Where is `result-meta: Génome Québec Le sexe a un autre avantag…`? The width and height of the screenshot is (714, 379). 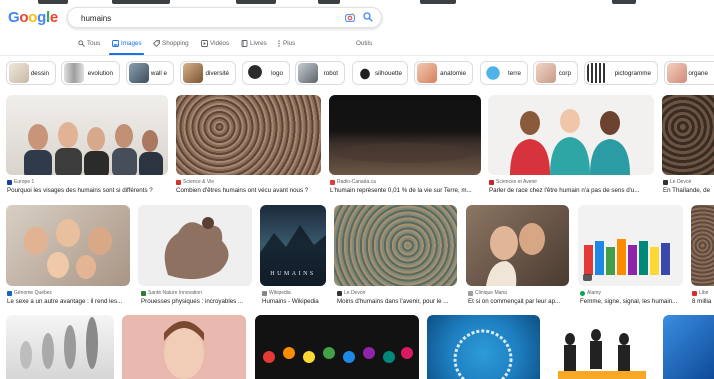
result-meta: Génome Québec Le sexe a un autre avantag… is located at coordinates (69, 297).